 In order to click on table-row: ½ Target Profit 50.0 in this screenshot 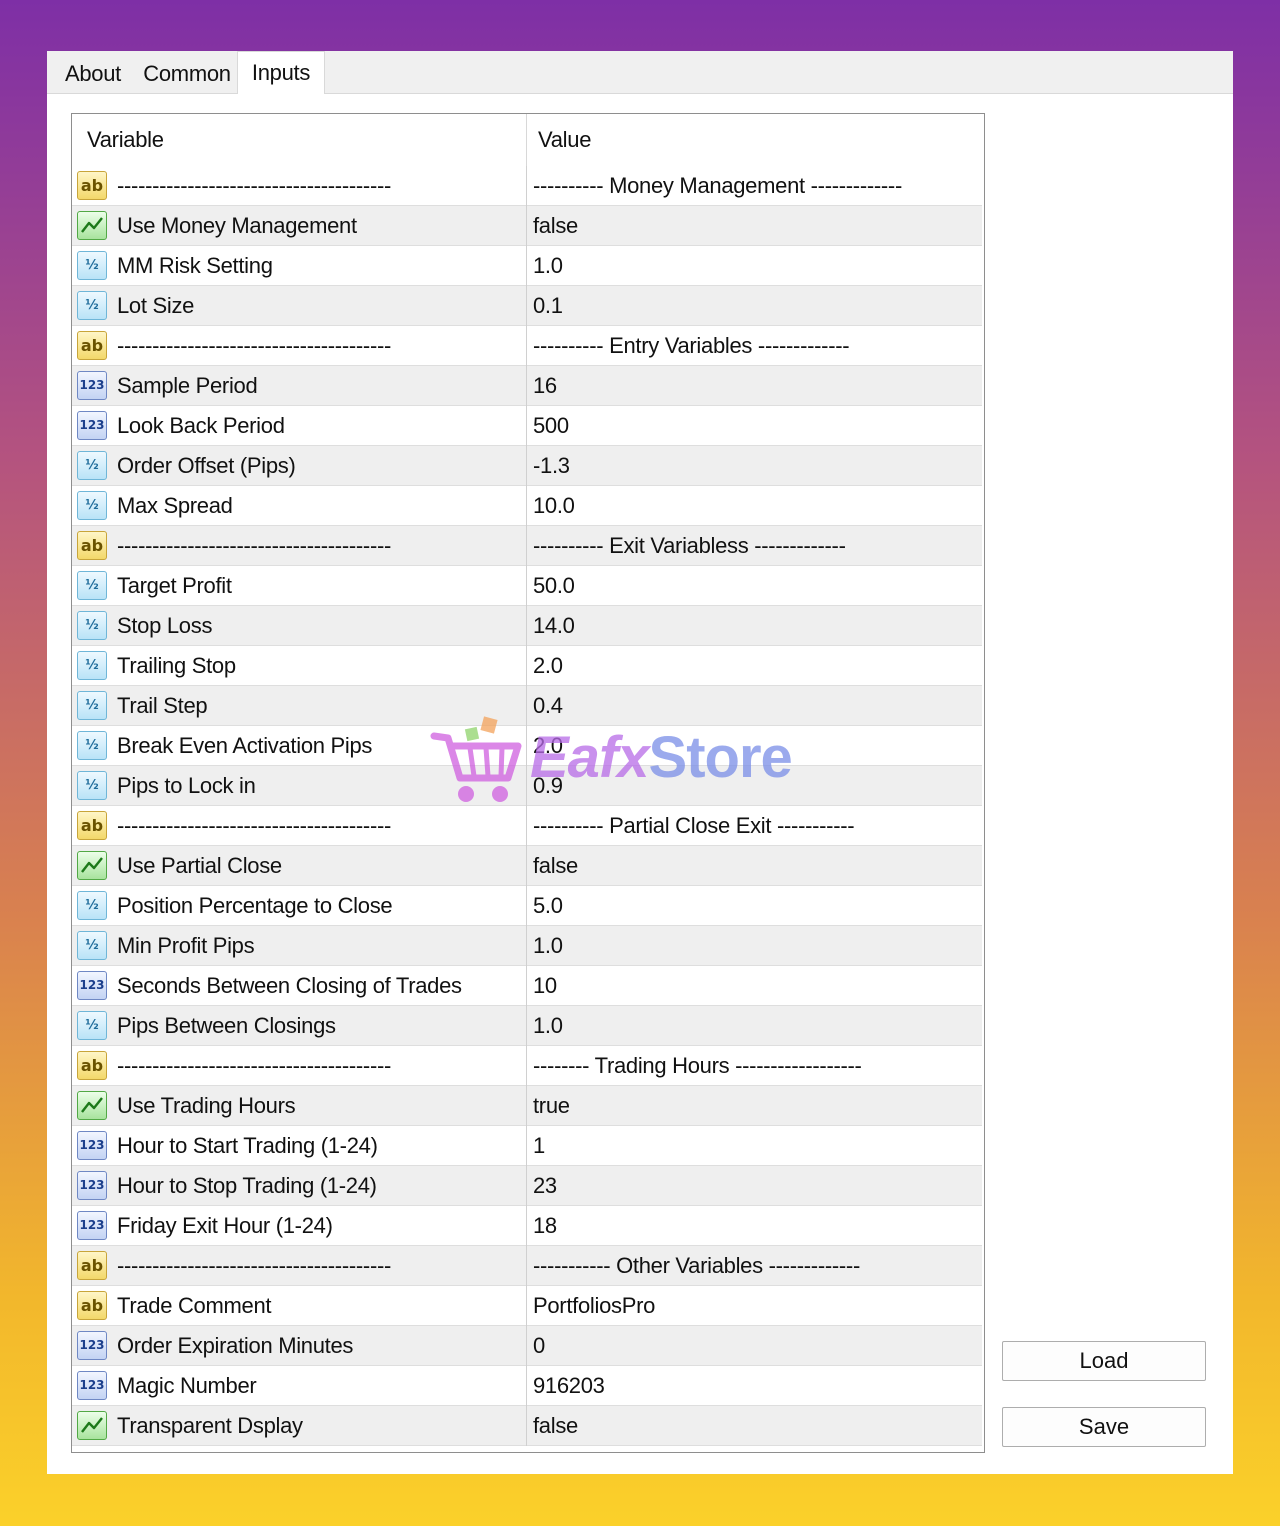, I will do `click(527, 586)`.